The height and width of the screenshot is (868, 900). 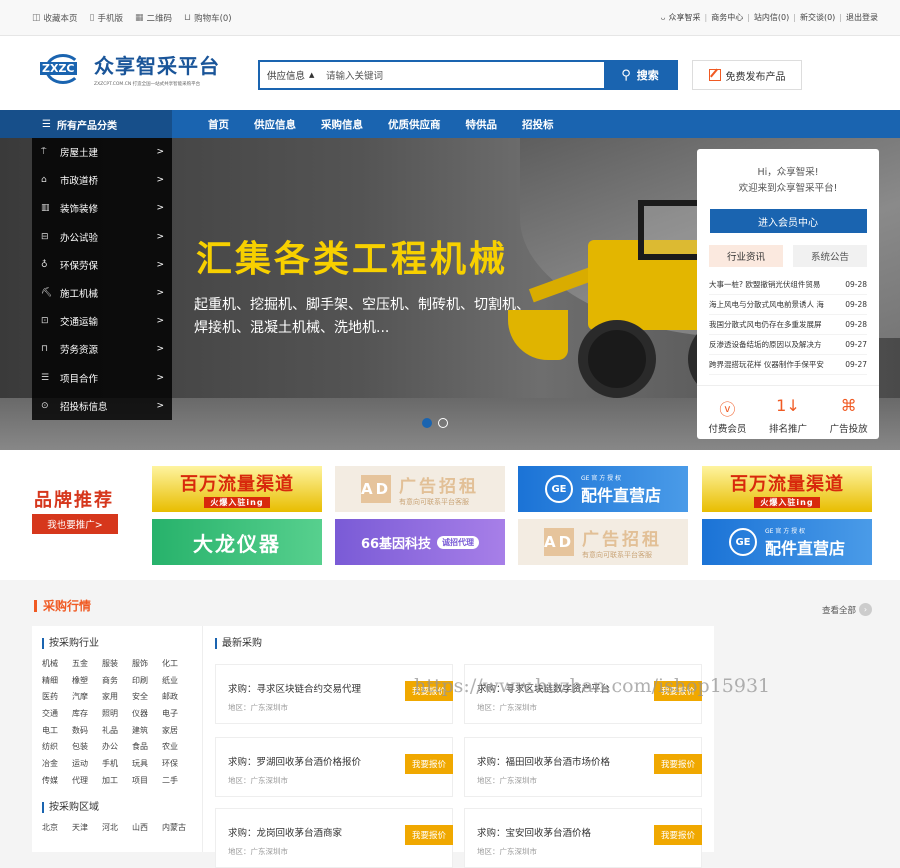 I want to click on industry-link: 项目, so click(x=147, y=783).